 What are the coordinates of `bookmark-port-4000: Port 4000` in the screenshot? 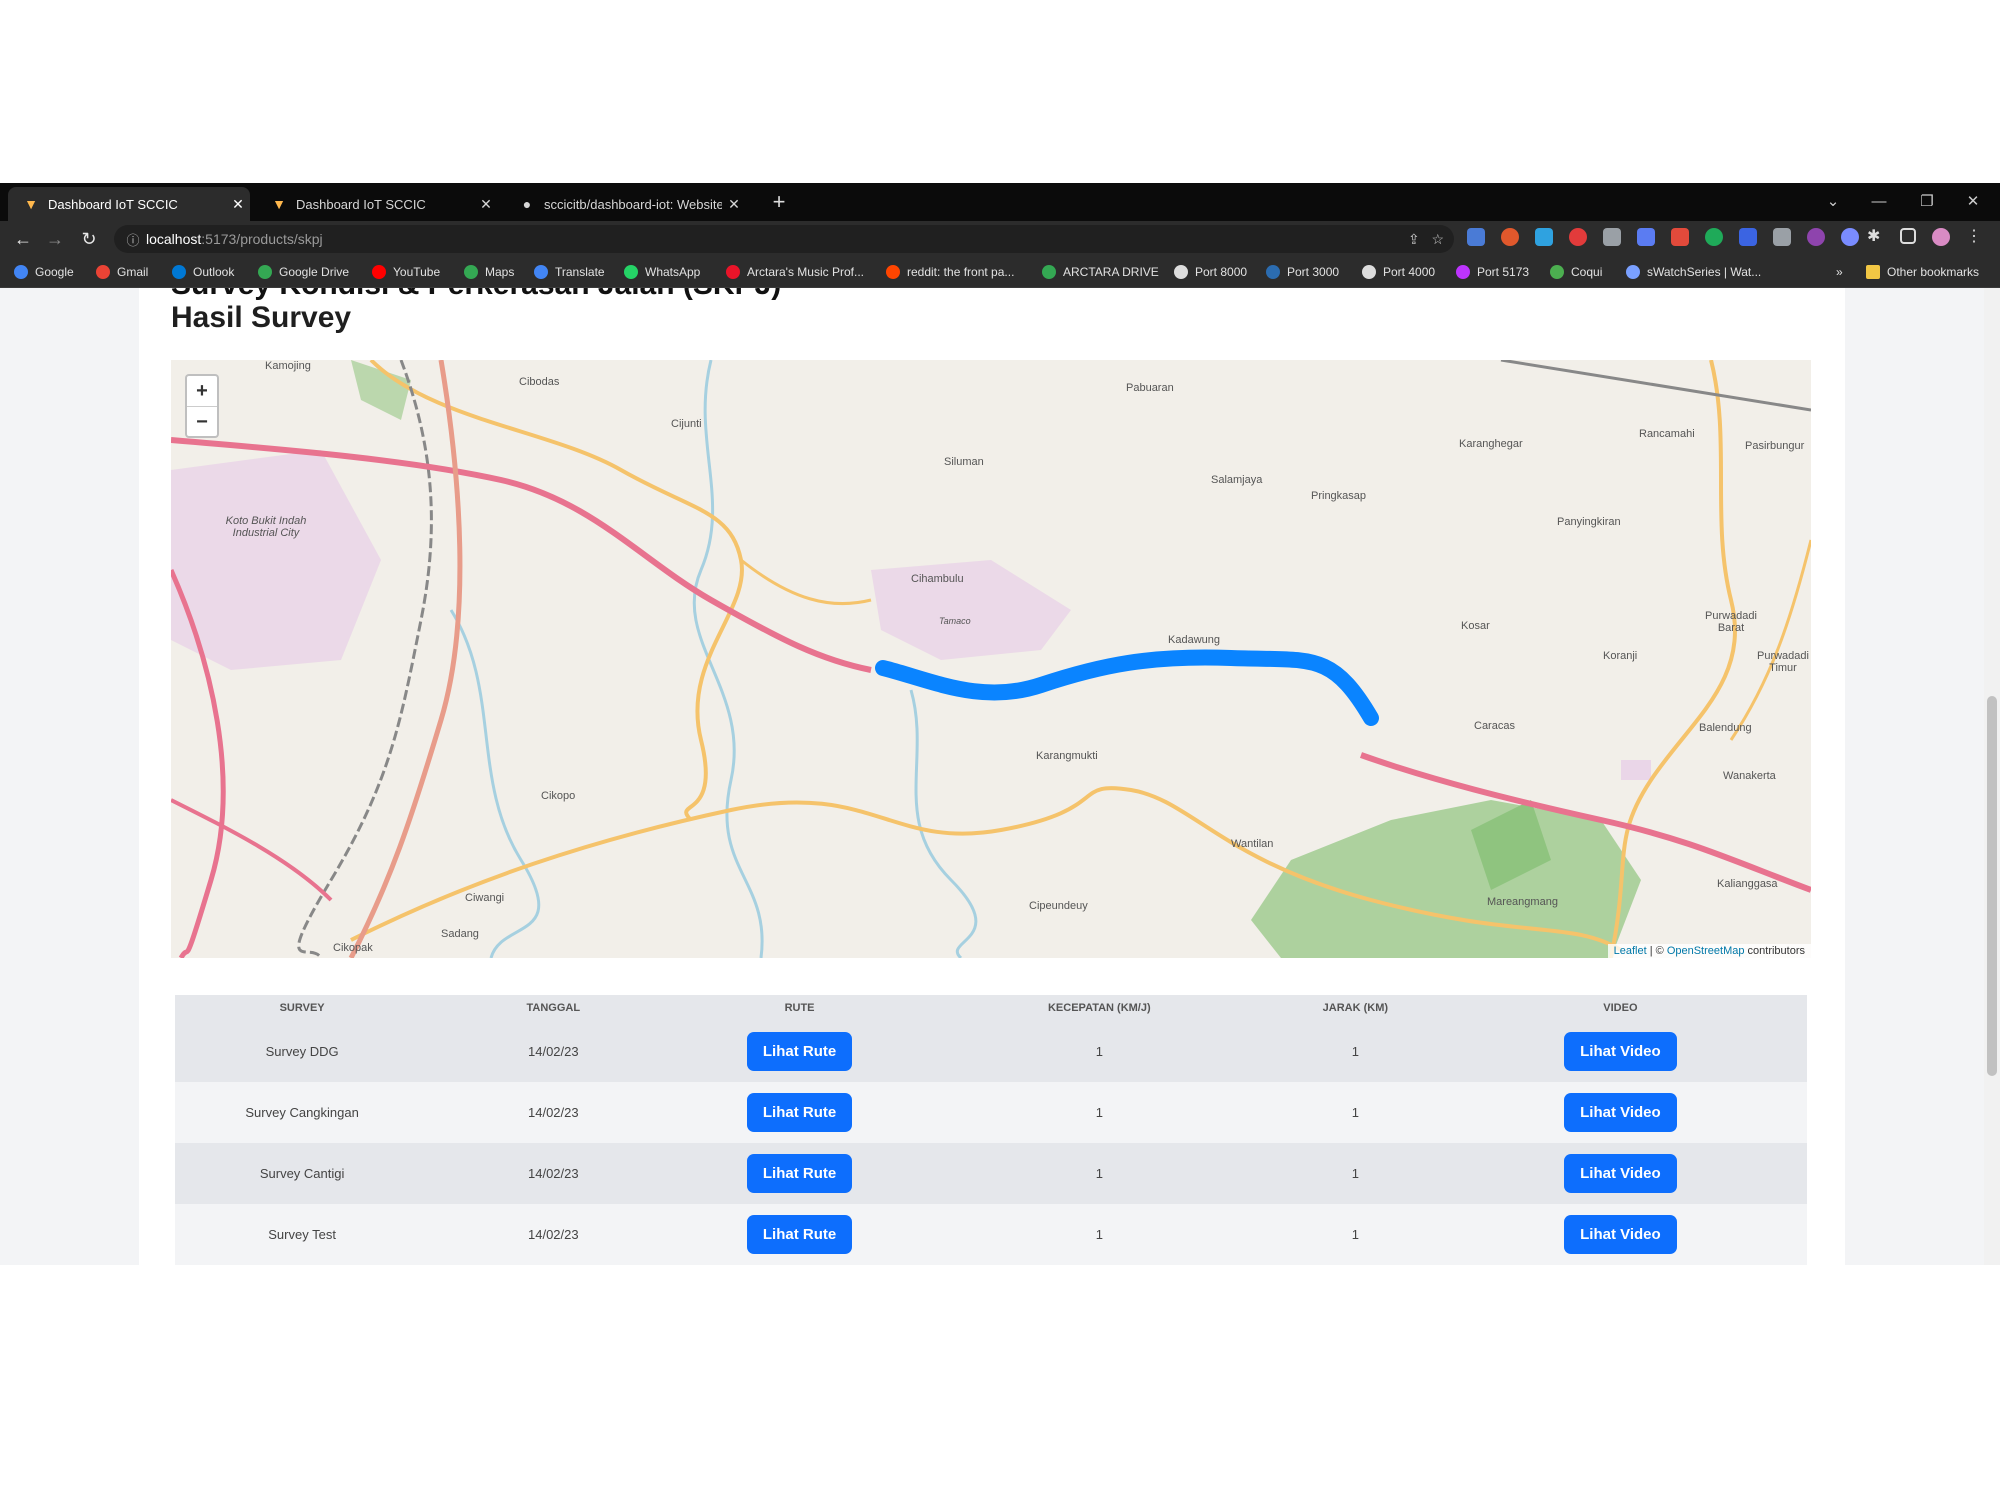 It's located at (1398, 272).